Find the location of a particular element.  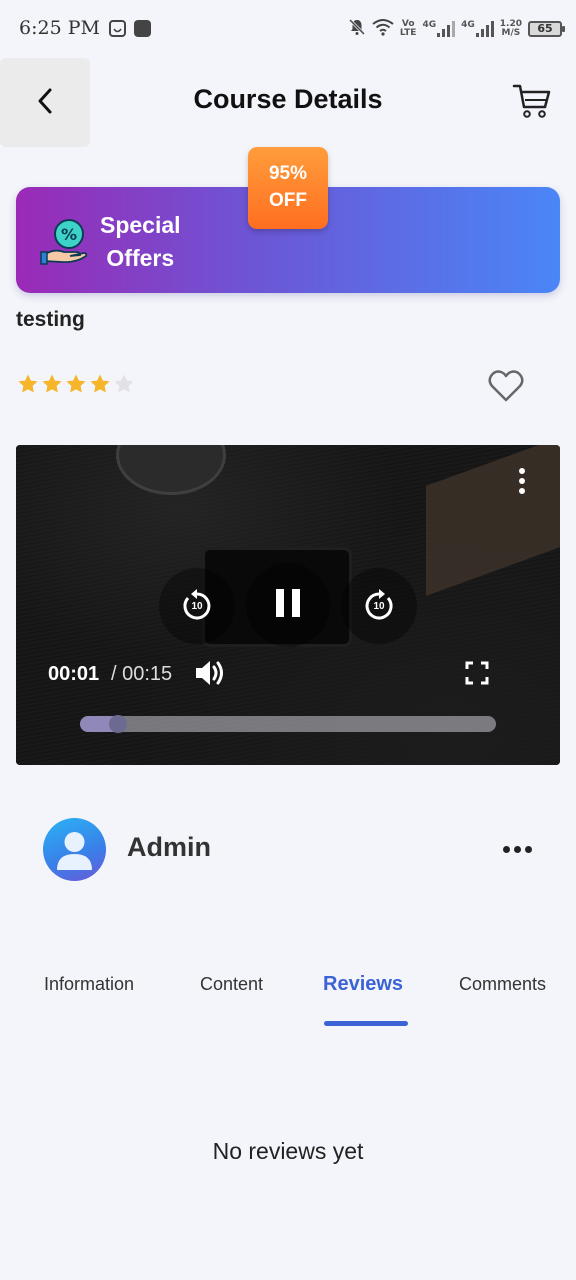

author-name: Admin is located at coordinates (169, 847).